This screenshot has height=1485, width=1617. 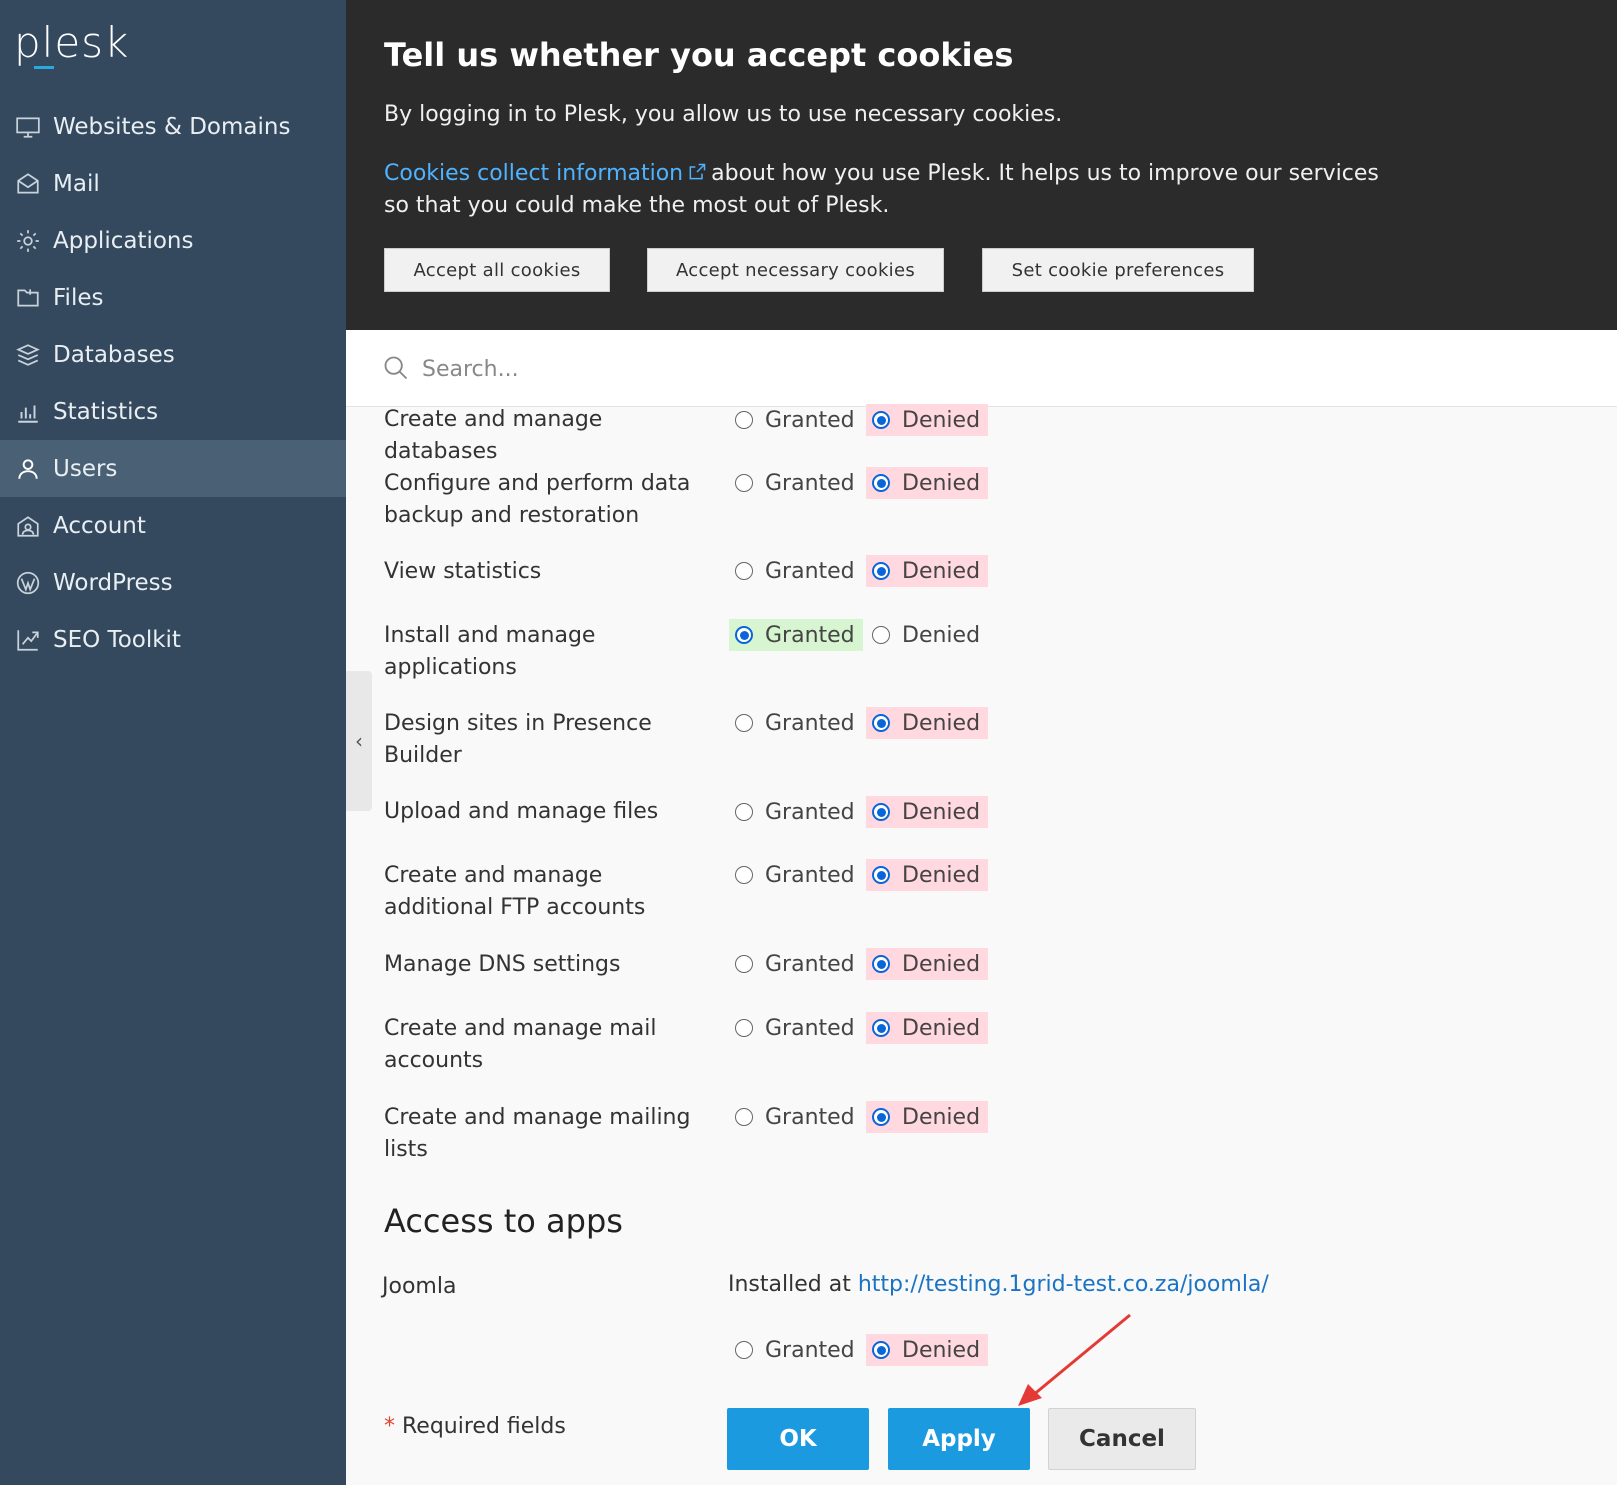 What do you see at coordinates (173, 126) in the screenshot?
I see `sidebar-item-websites-domains: Websites & Domains` at bounding box center [173, 126].